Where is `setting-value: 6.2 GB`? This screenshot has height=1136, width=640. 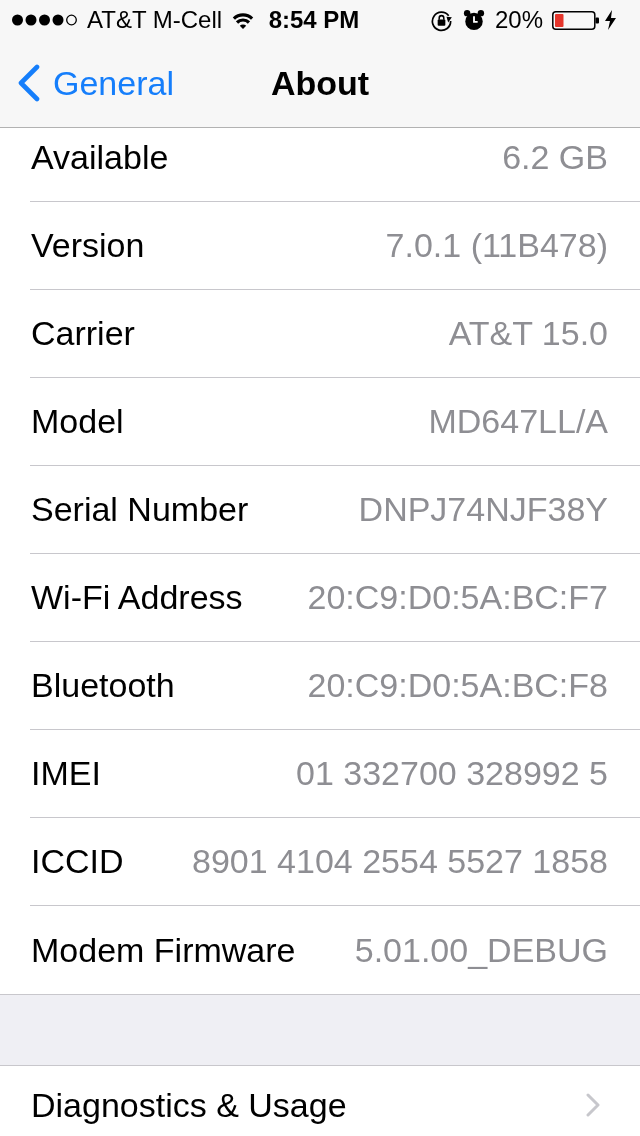
setting-value: 6.2 GB is located at coordinates (555, 157).